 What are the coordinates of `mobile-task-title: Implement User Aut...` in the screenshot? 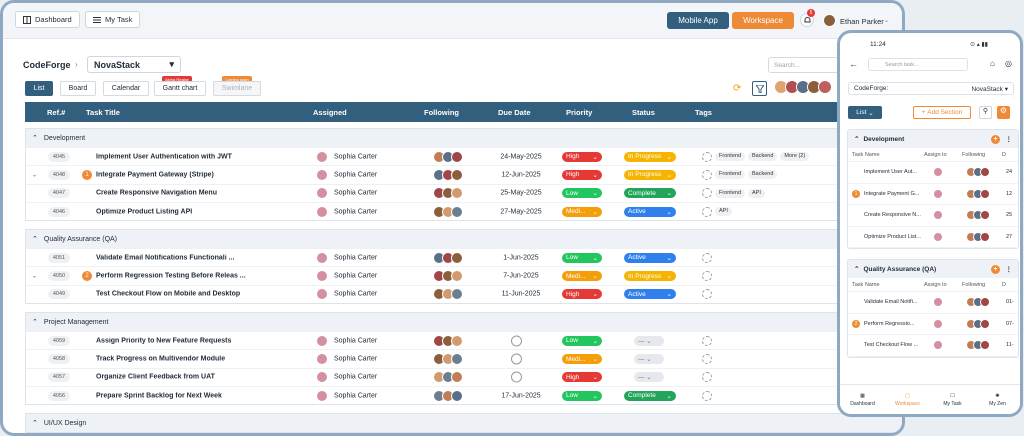 It's located at (893, 172).